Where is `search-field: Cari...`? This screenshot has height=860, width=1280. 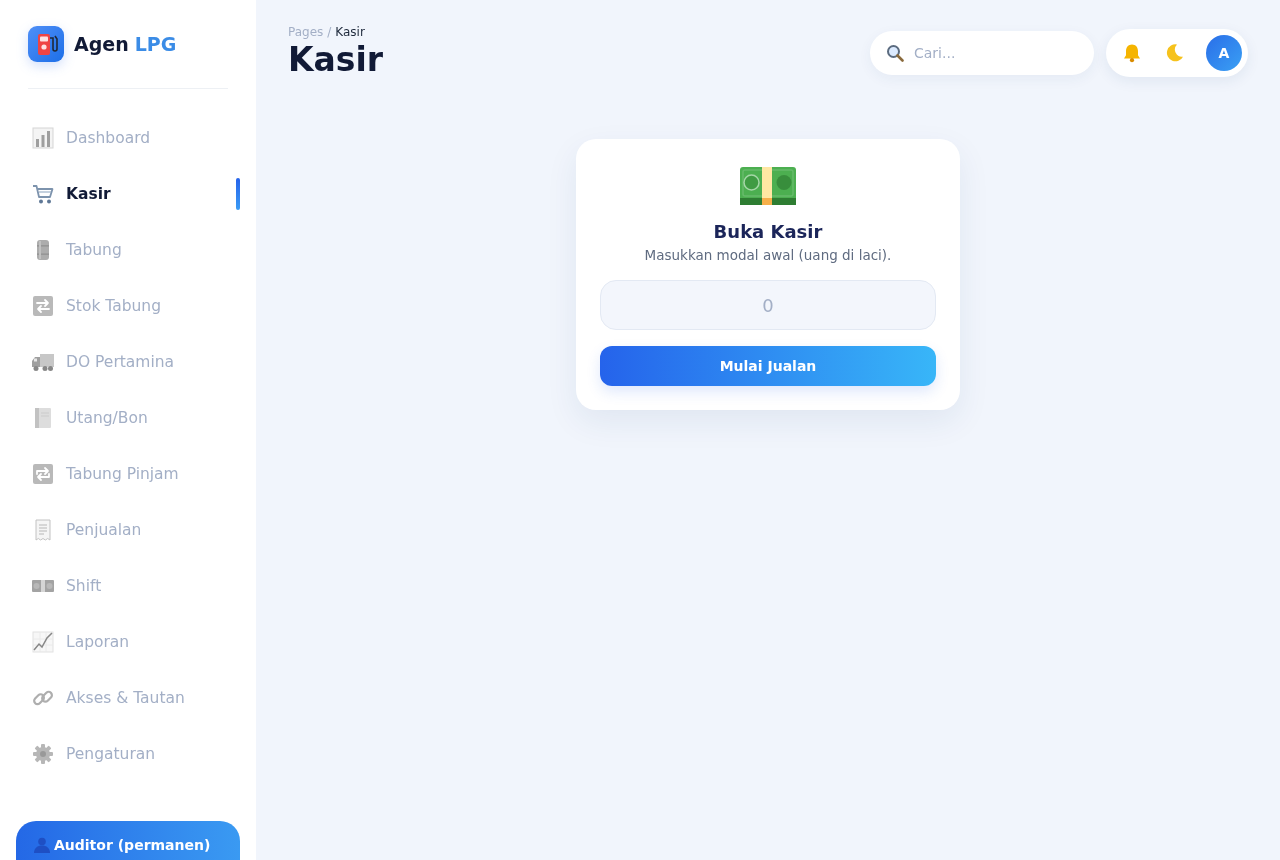 search-field: Cari... is located at coordinates (982, 53).